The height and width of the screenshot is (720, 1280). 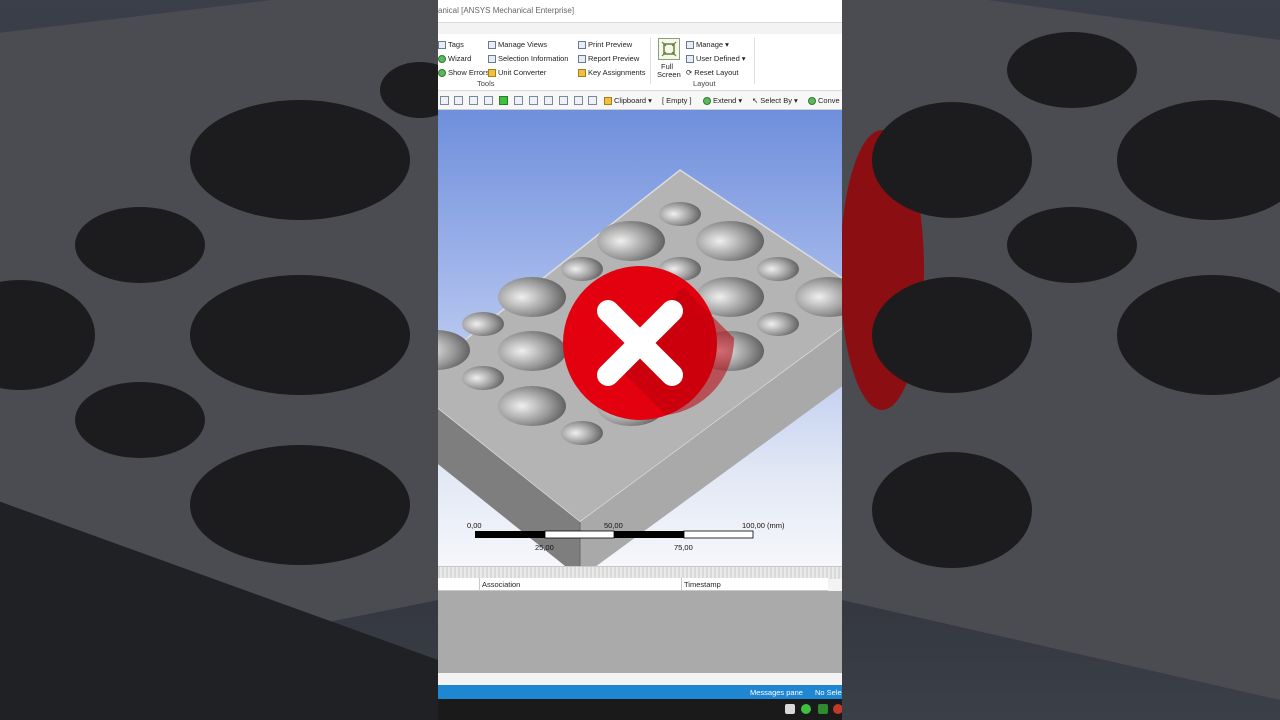 I want to click on reset-layout-button: ⟳ Reset Layout, so click(x=712, y=72).